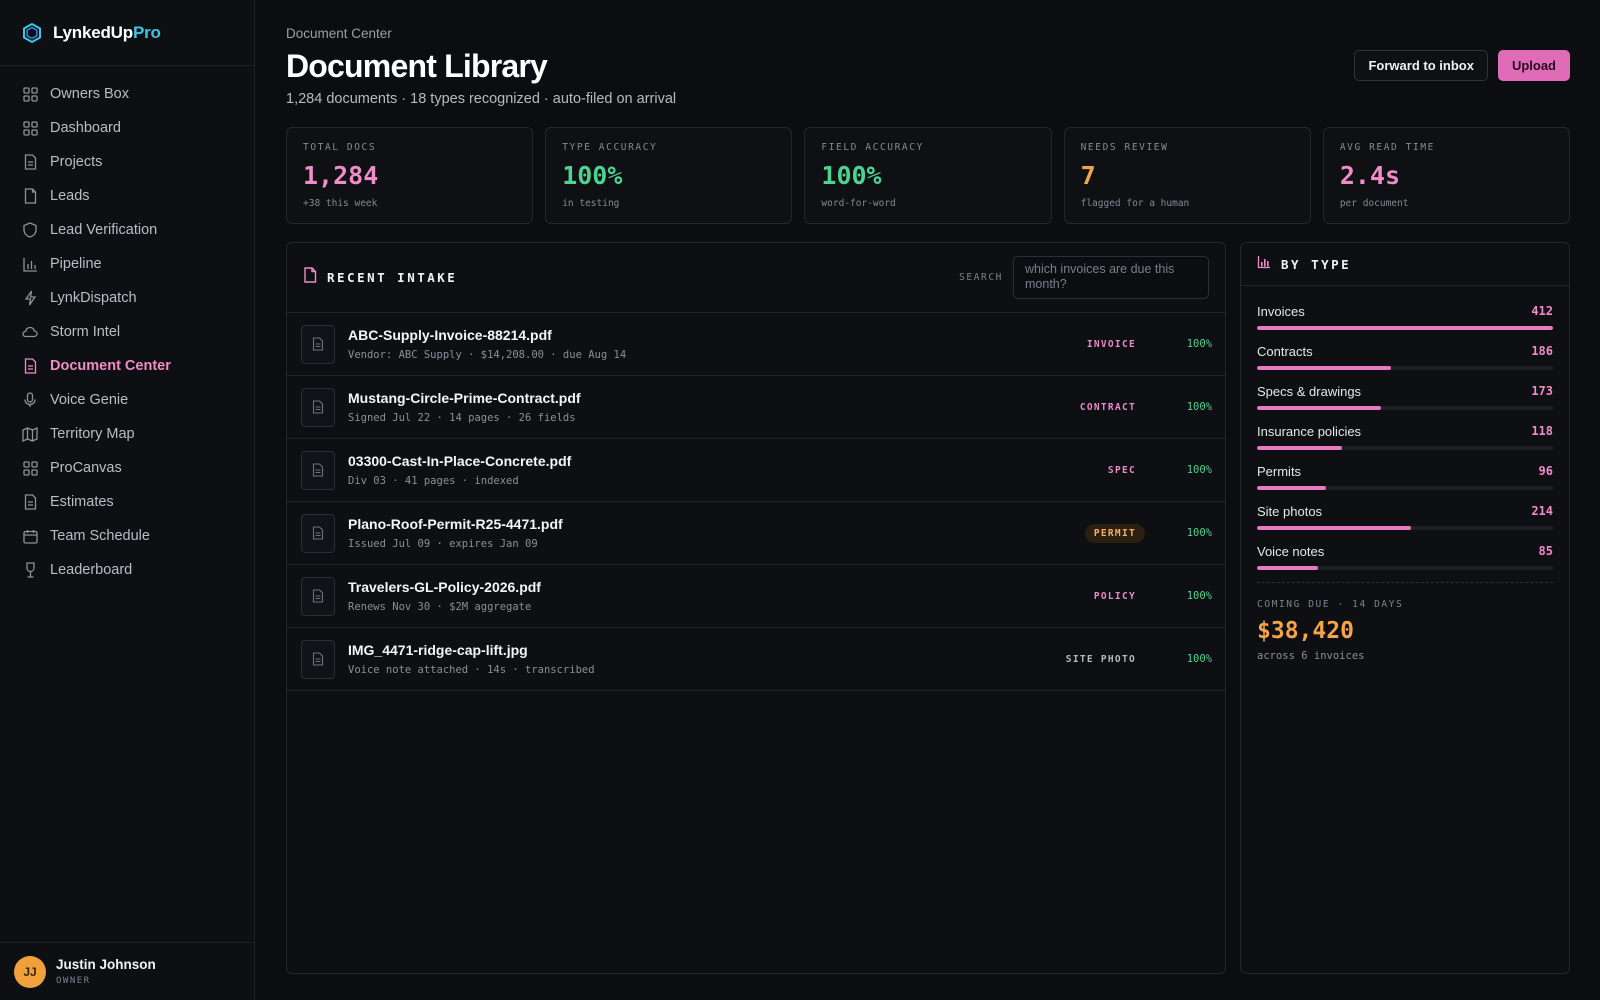 Image resolution: width=1600 pixels, height=1000 pixels. What do you see at coordinates (127, 332) in the screenshot?
I see `sidebar-item-storm-intel: Storm Intel` at bounding box center [127, 332].